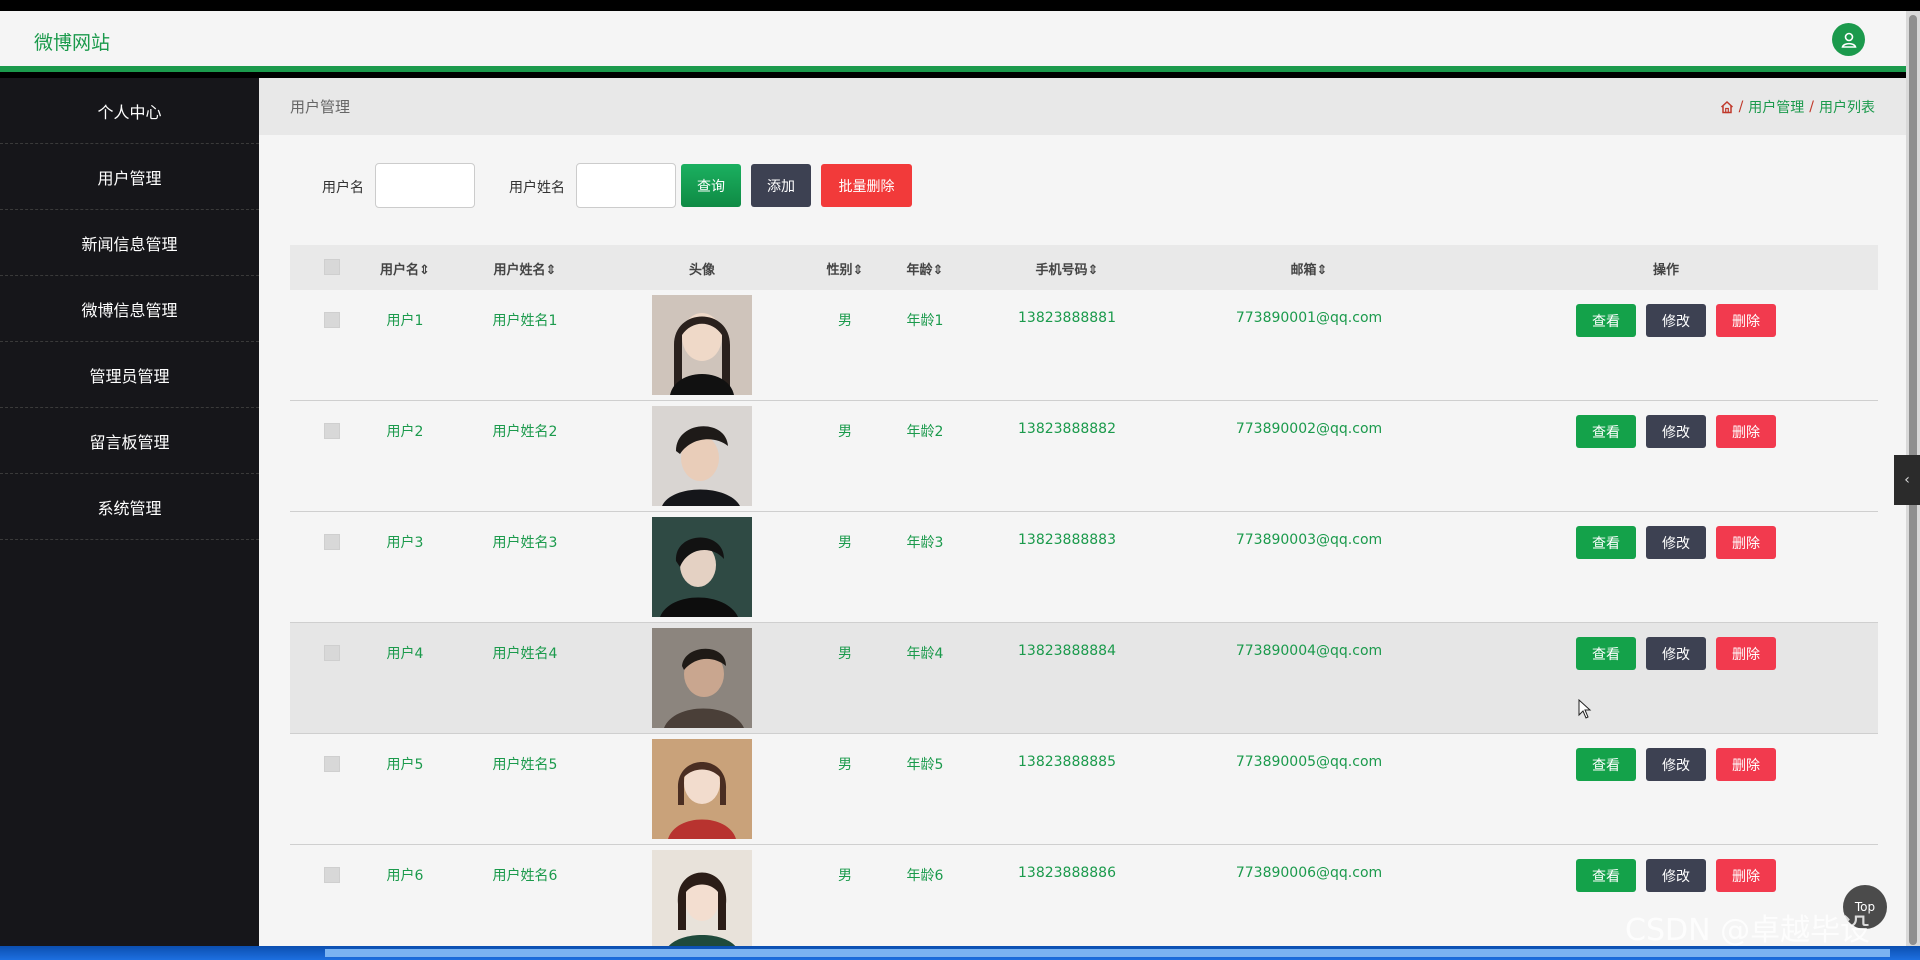  I want to click on breadcrumb-user-list: 用户列表, so click(1847, 108).